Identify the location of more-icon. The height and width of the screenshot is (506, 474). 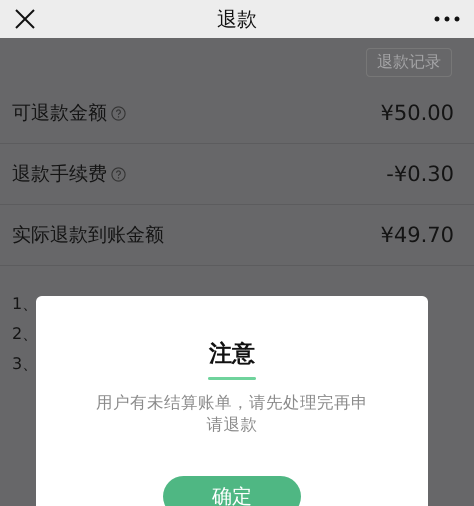
(447, 19).